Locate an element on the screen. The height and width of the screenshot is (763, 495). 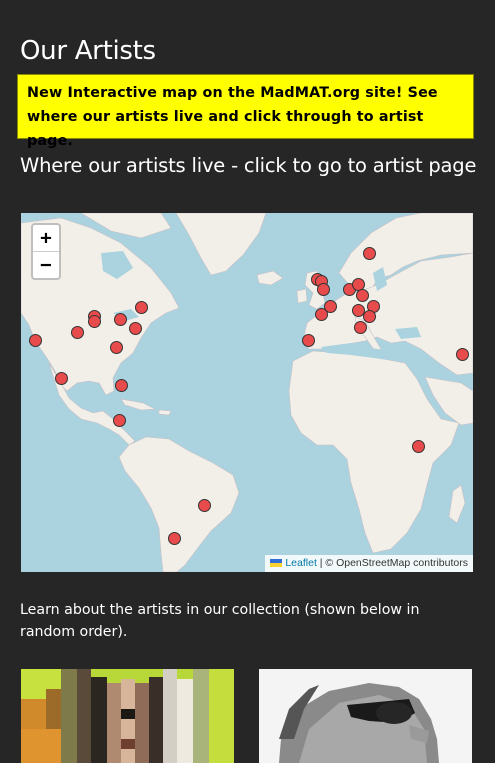
map-attribution: Leaflet | © OpenStreetMap contributors is located at coordinates (369, 563).